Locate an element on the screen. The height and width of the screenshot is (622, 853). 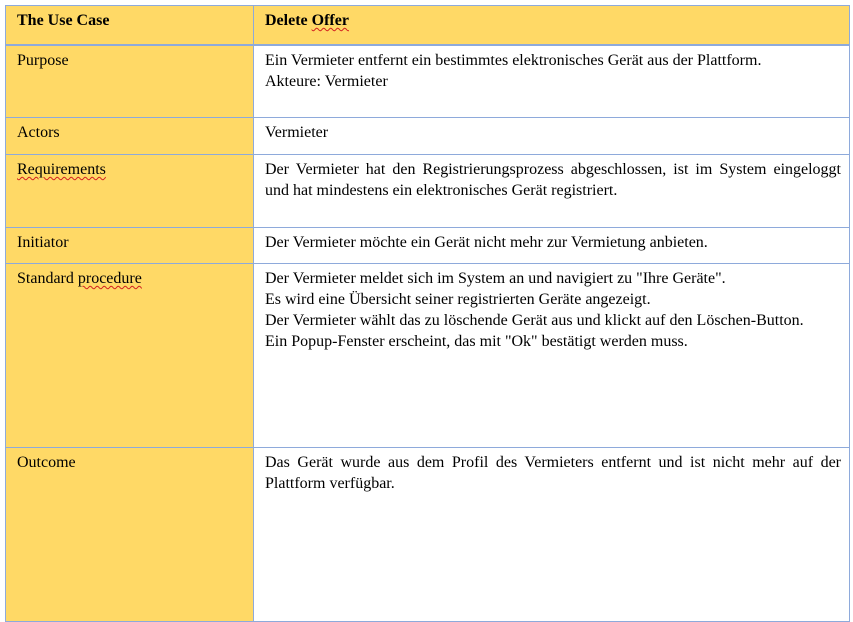
row-label-requirements: Requirements is located at coordinates (129, 191).